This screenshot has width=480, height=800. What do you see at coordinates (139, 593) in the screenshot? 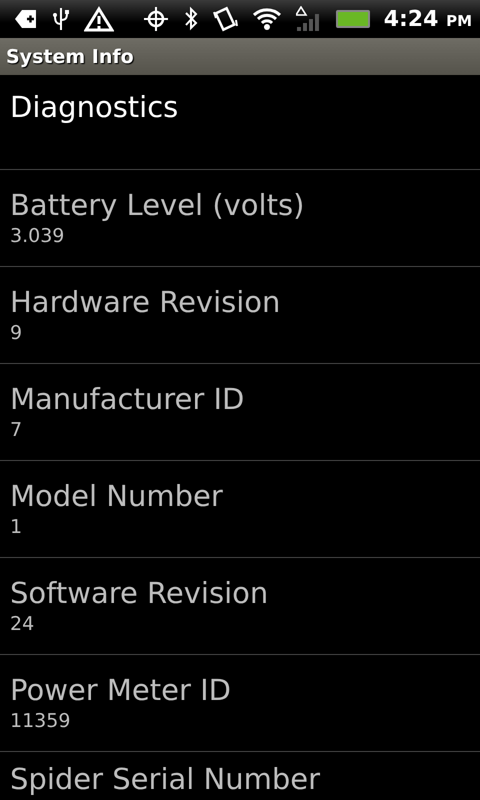
I see `preference-title: Software Revision` at bounding box center [139, 593].